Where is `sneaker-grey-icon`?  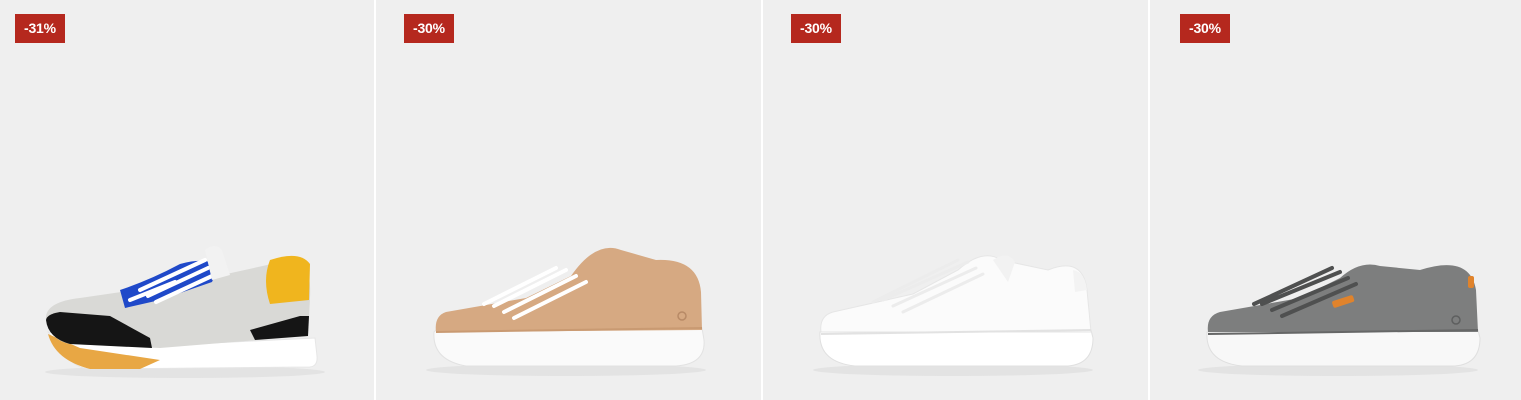
sneaker-grey-icon is located at coordinates (1339, 320).